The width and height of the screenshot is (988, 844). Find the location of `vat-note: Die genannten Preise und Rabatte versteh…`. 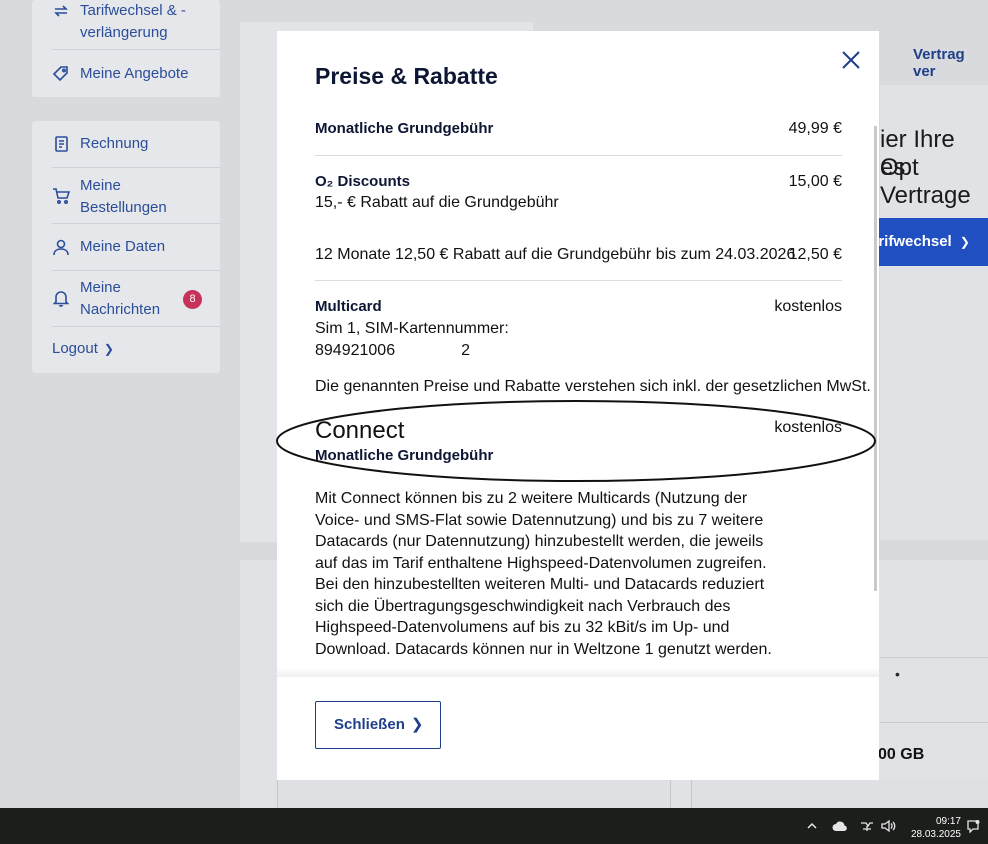

vat-note: Die genannten Preise und Rabatte versteh… is located at coordinates (593, 386).